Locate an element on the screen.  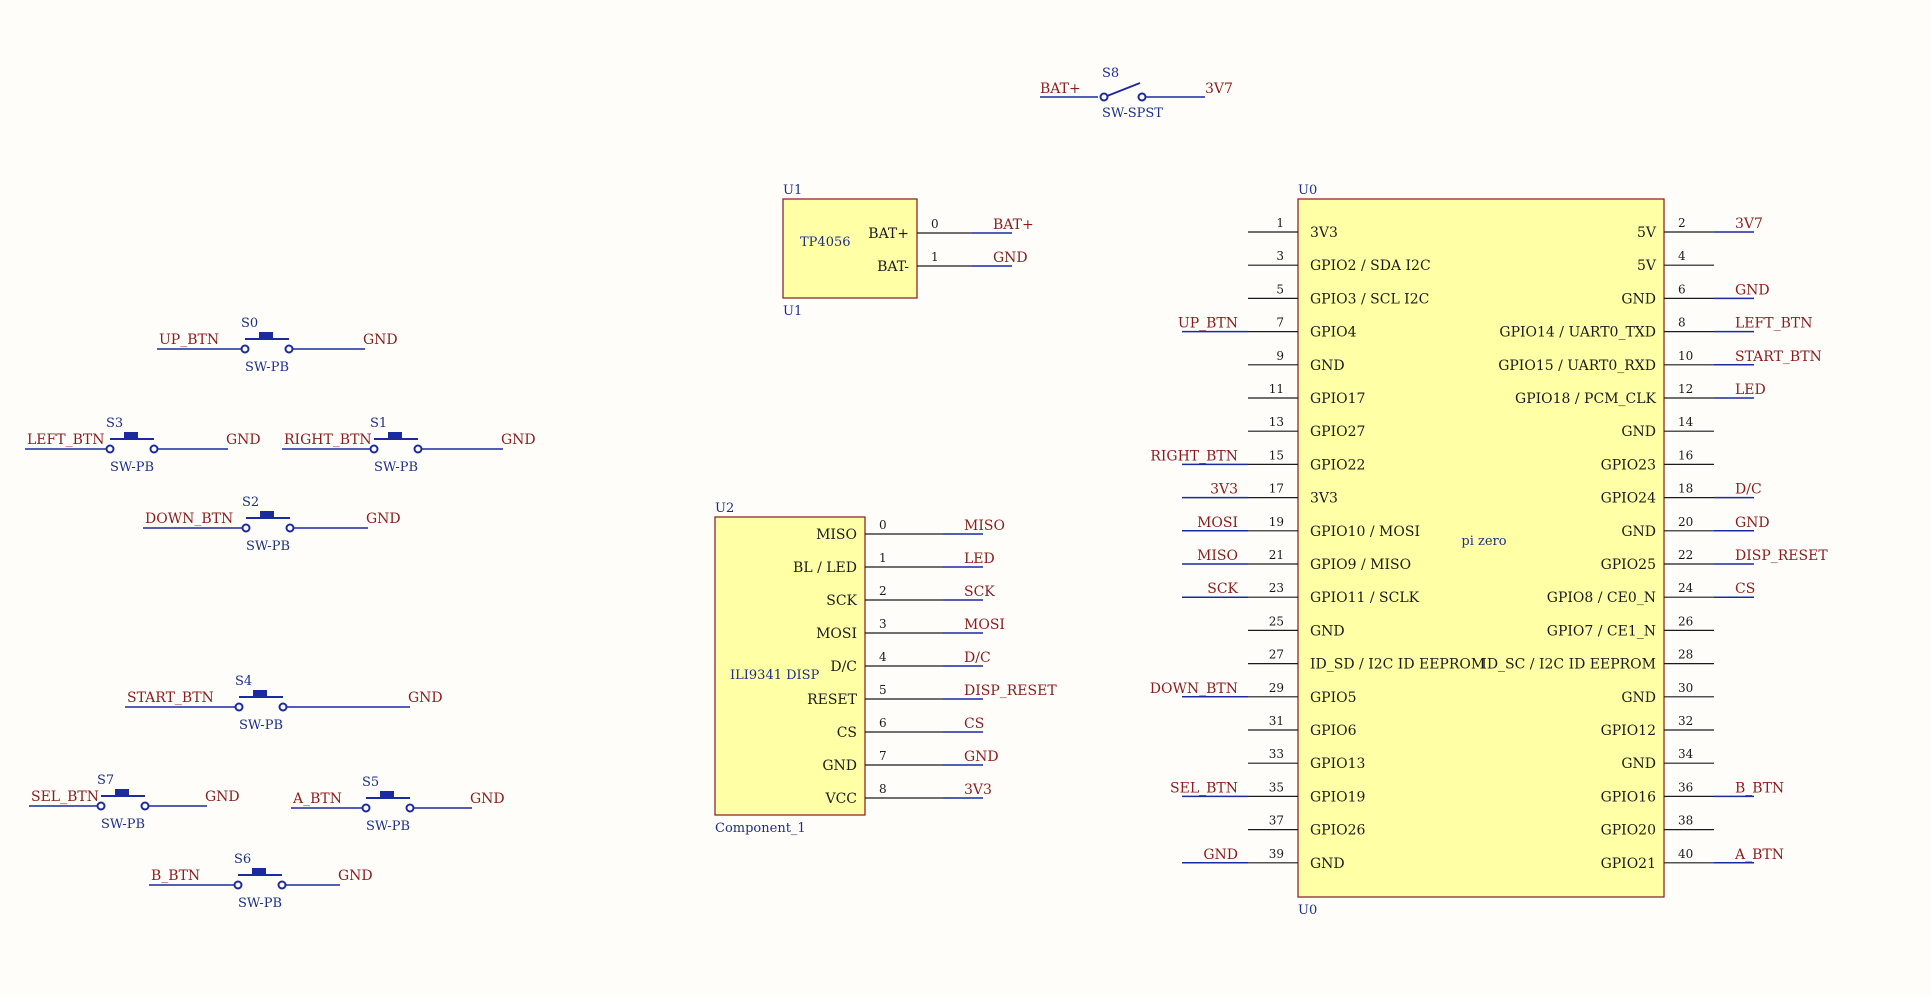
chip-designator: U1 is located at coordinates (792, 190).